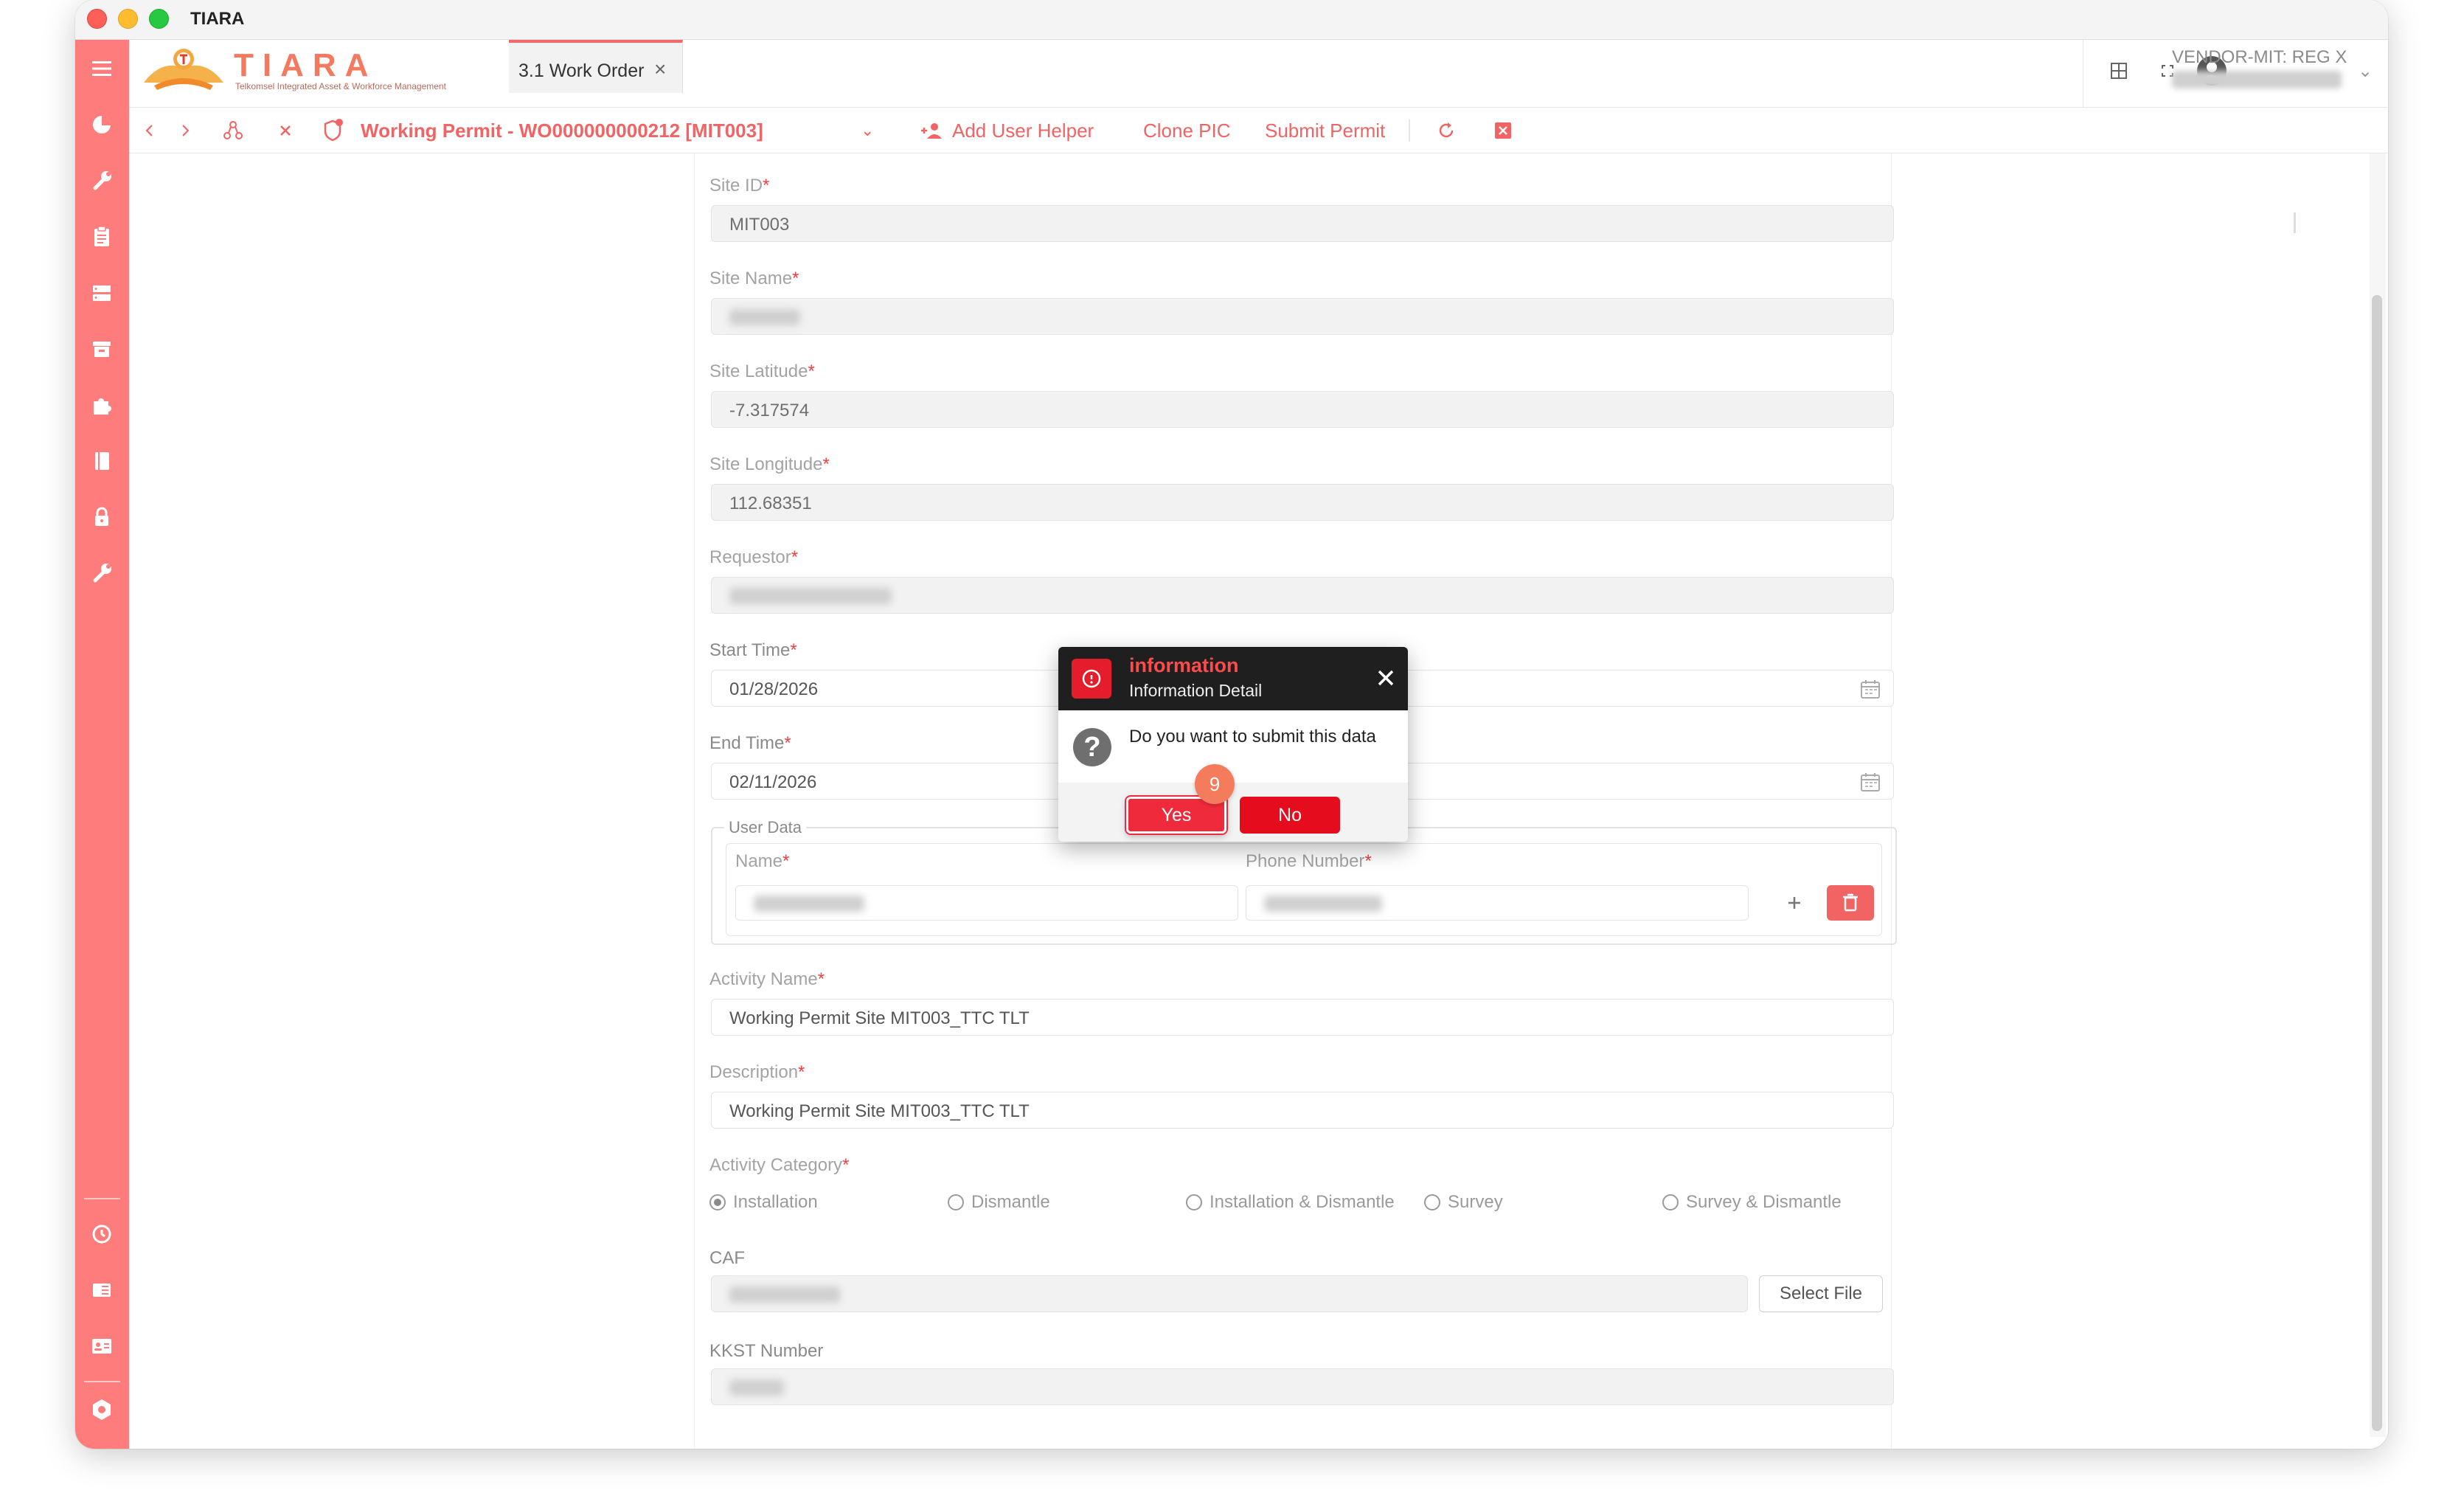 This screenshot has width=2464, height=1493. I want to click on history-icon, so click(102, 1234).